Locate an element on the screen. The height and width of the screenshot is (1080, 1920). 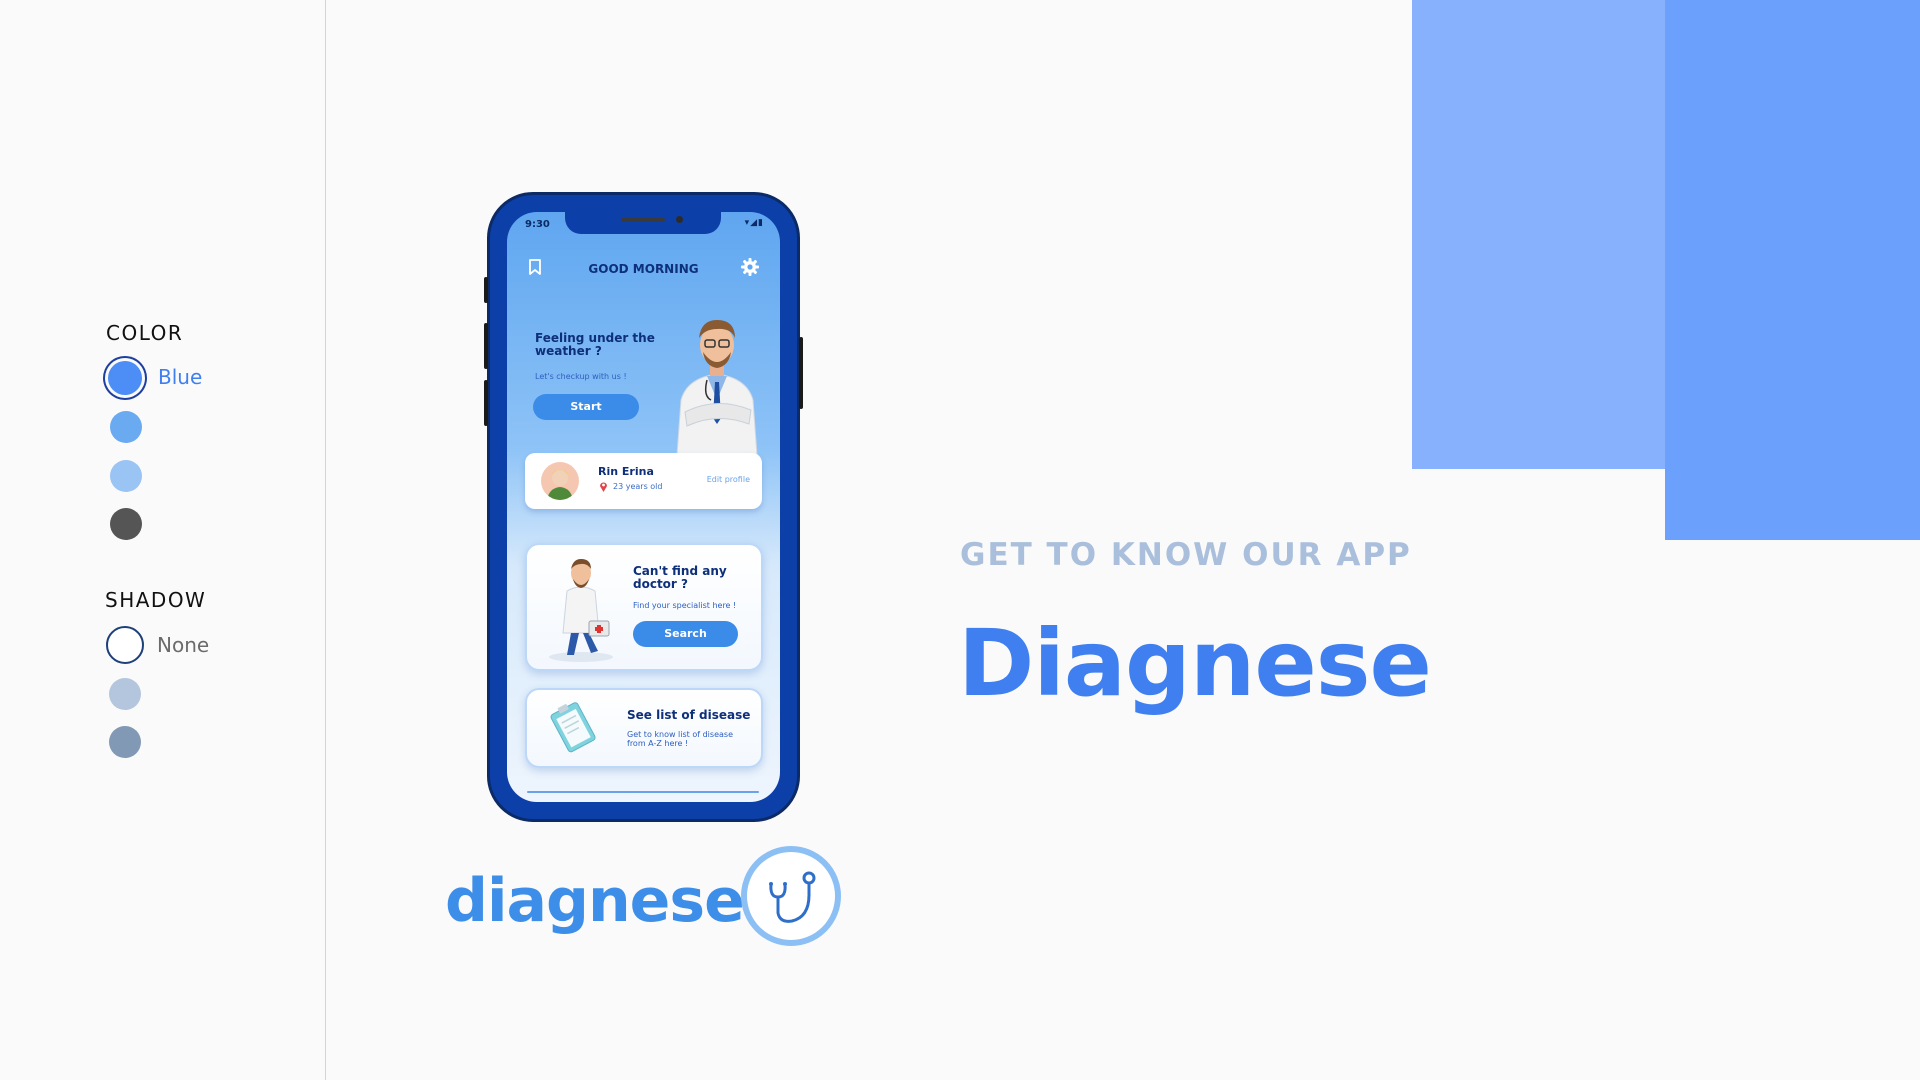
phone-mute-button is located at coordinates (486, 290).